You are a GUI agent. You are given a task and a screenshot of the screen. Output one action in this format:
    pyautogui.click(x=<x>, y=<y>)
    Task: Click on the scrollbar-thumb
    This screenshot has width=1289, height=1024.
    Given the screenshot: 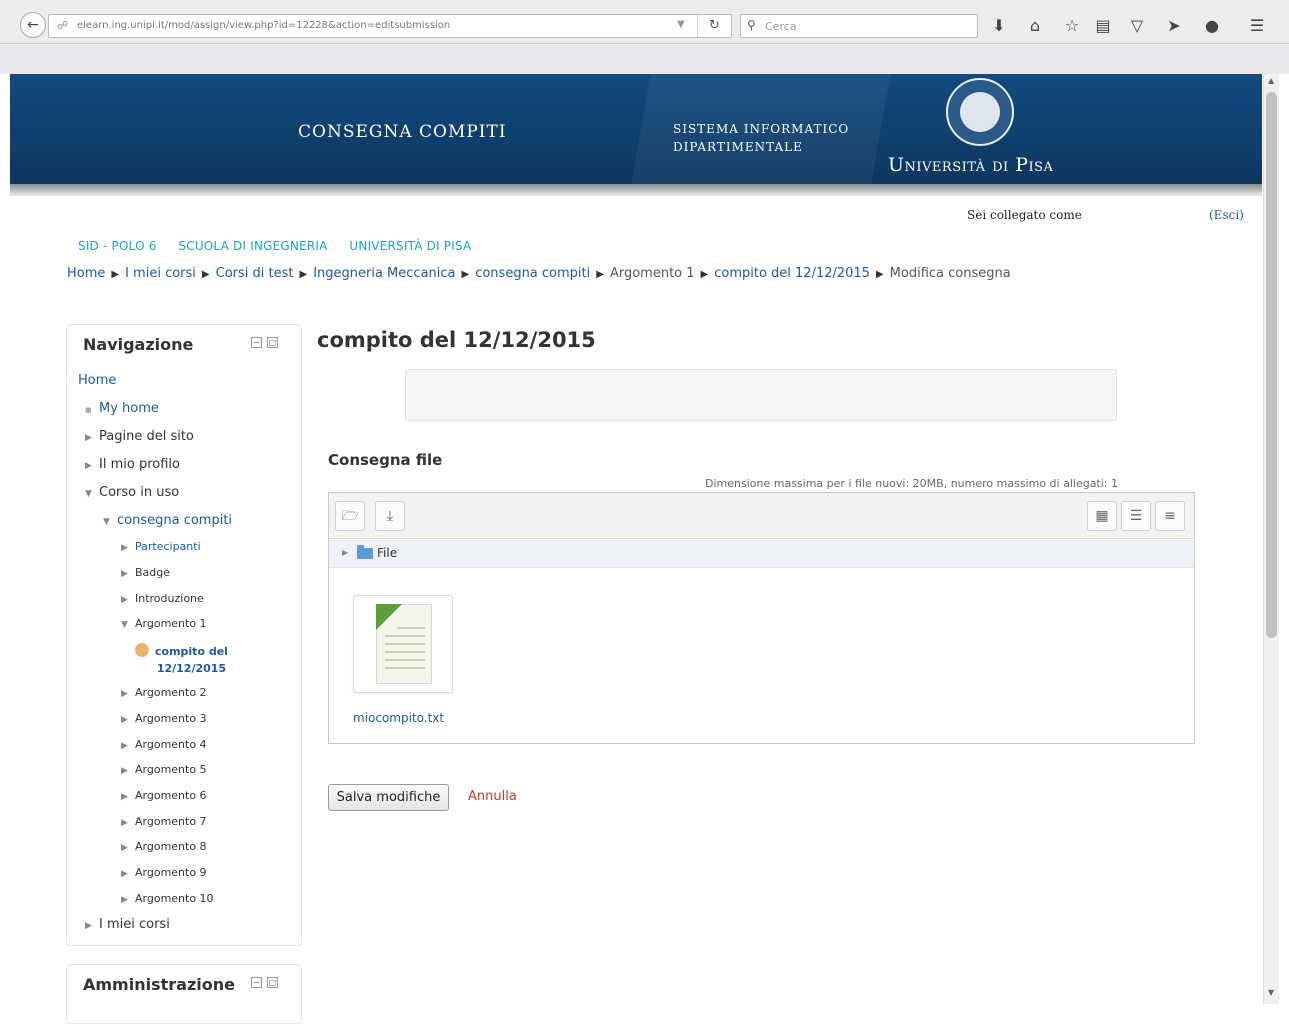 What is the action you would take?
    pyautogui.click(x=1271, y=365)
    